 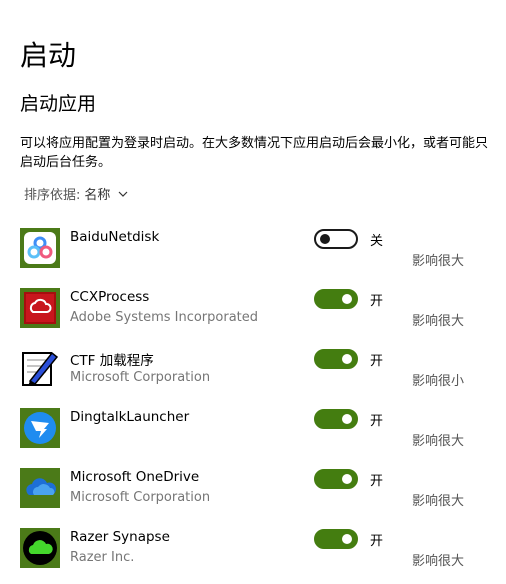 I want to click on startup-toggle-onedrive, so click(x=336, y=479).